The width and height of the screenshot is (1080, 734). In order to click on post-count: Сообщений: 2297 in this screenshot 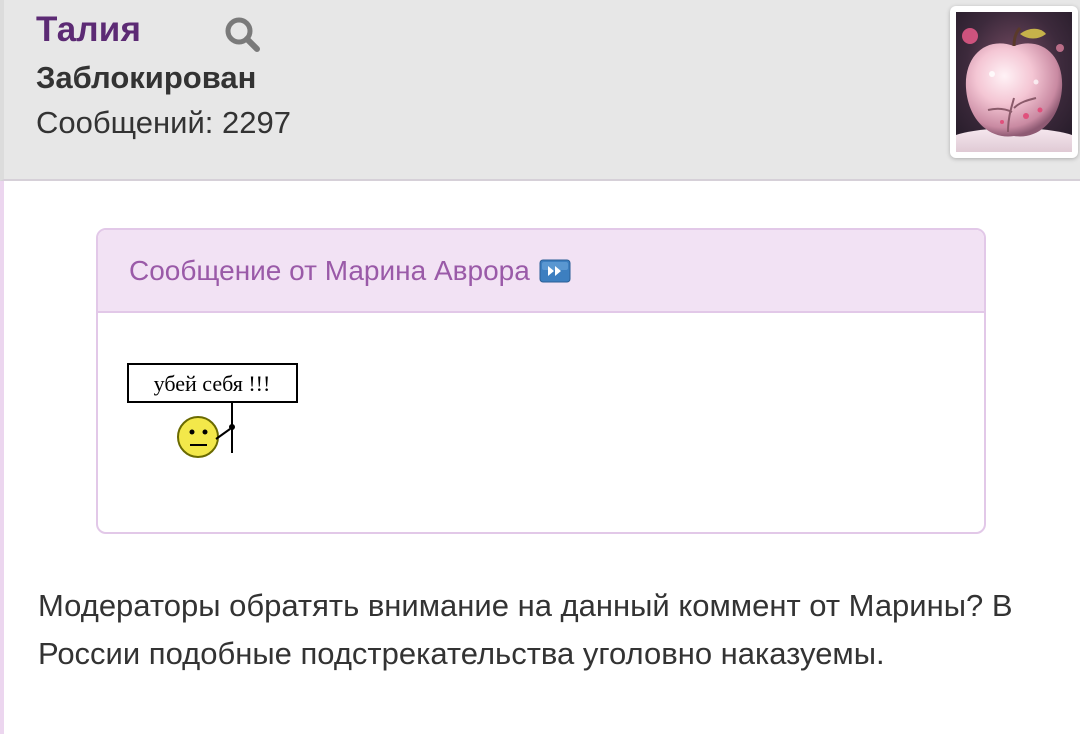, I will do `click(163, 123)`.